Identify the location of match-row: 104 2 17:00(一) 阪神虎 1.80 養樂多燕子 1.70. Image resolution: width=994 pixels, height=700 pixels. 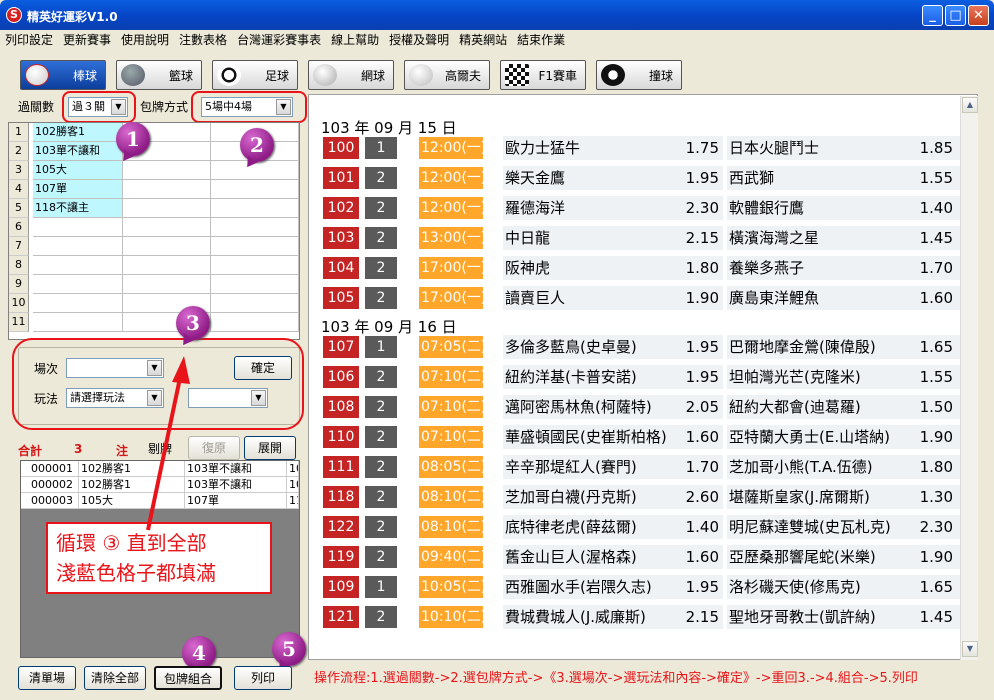
(643, 268).